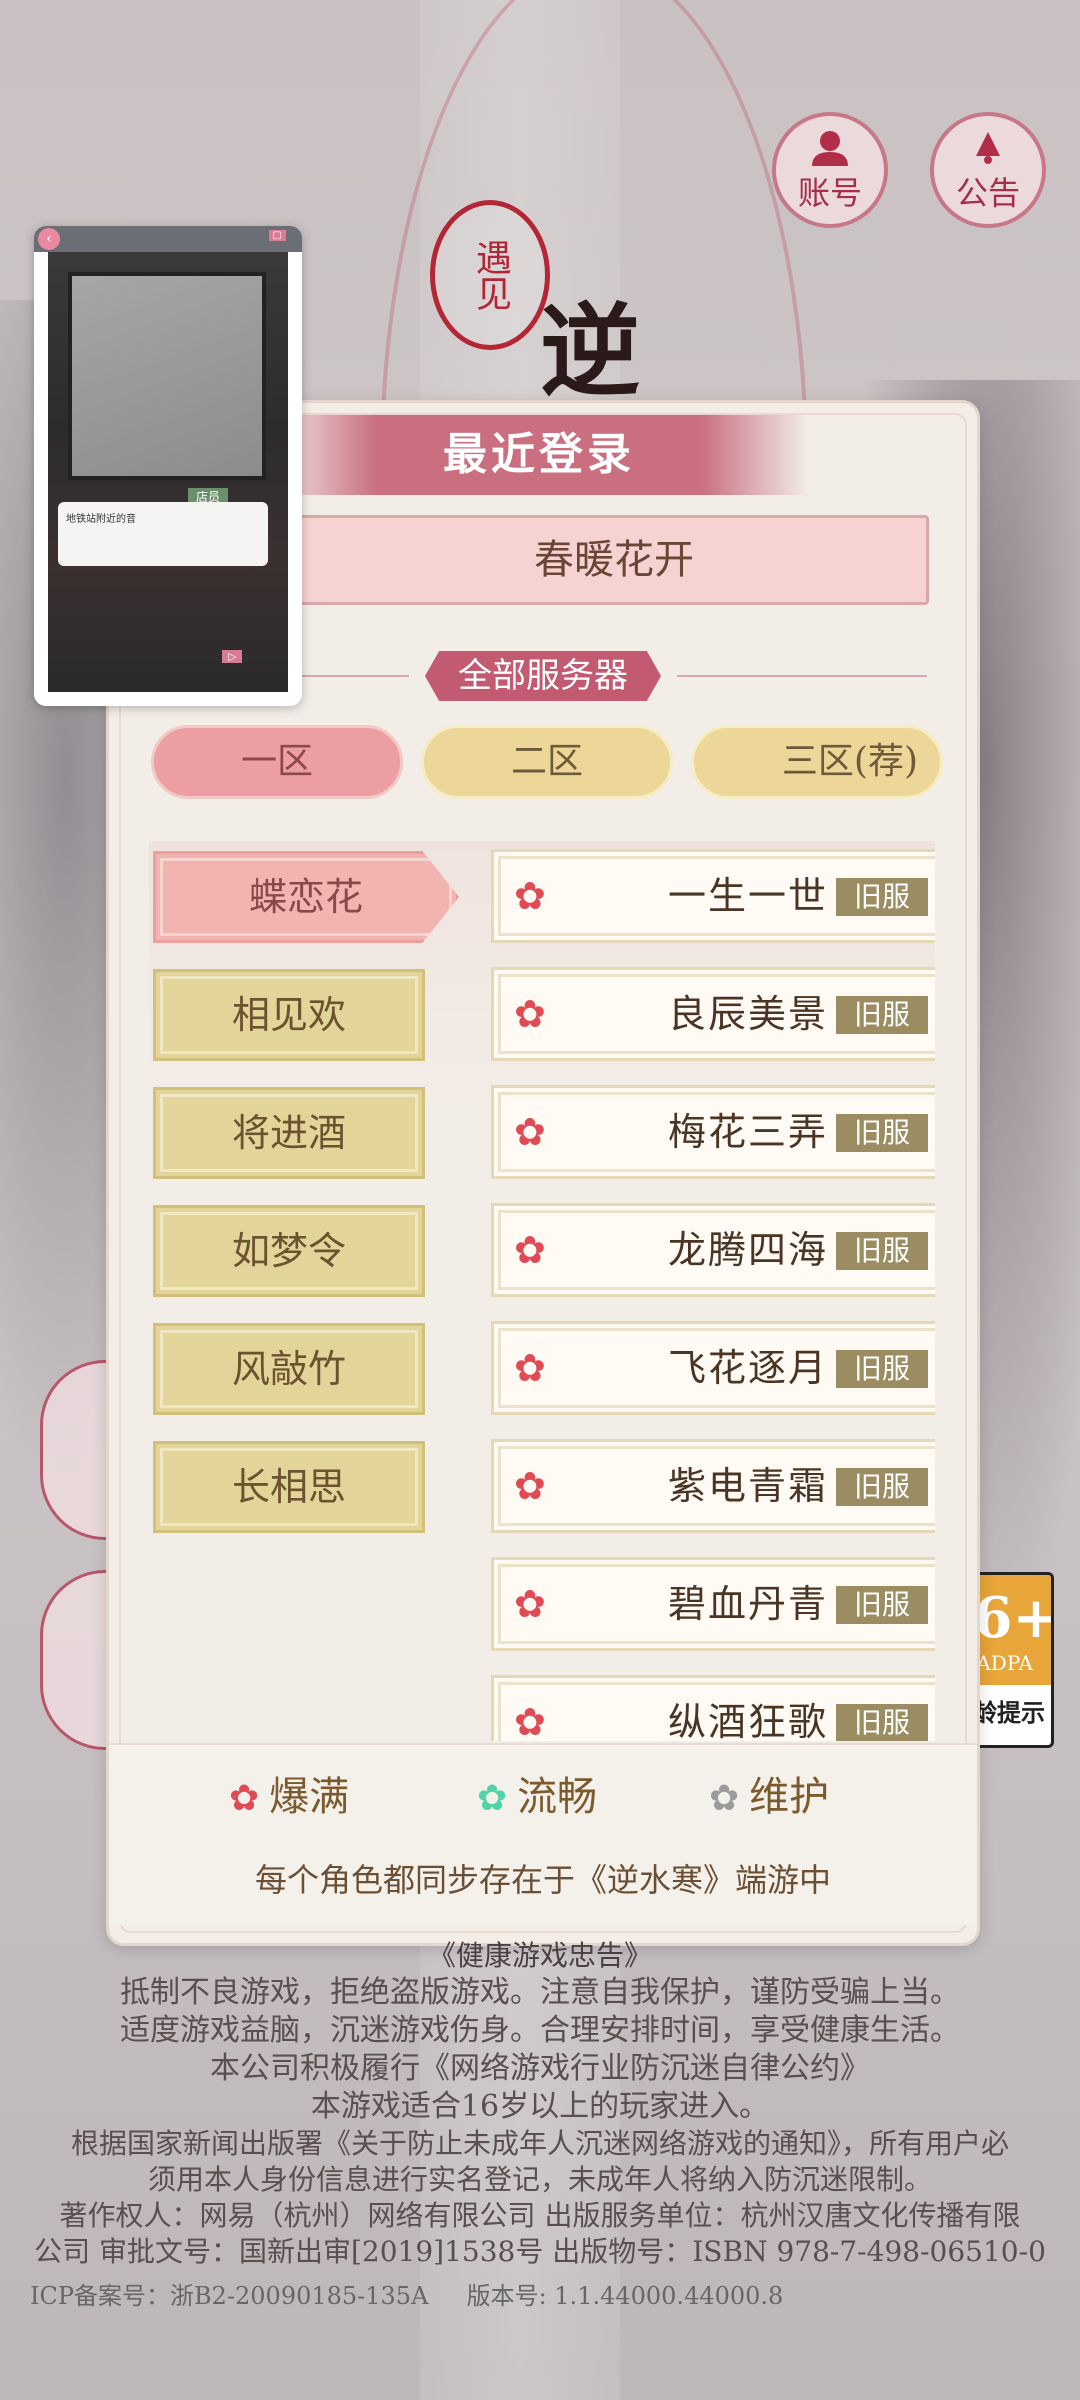  What do you see at coordinates (713, 1250) in the screenshot?
I see `server-item: ✿ 龙腾四海 旧服` at bounding box center [713, 1250].